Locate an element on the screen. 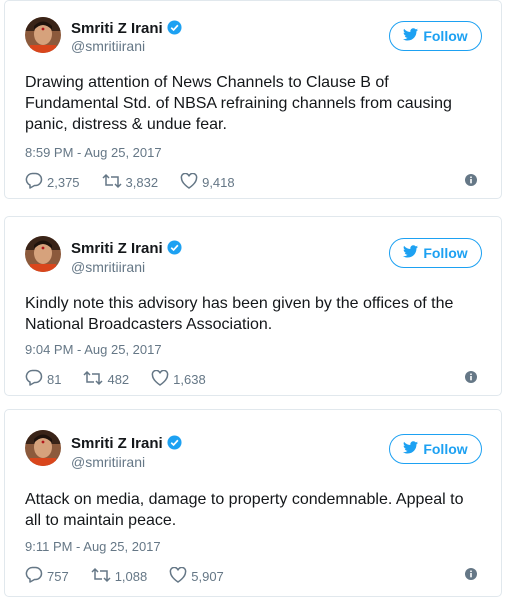 Image resolution: width=507 pixels, height=605 pixels. reply-button: 757 is located at coordinates (47, 576).